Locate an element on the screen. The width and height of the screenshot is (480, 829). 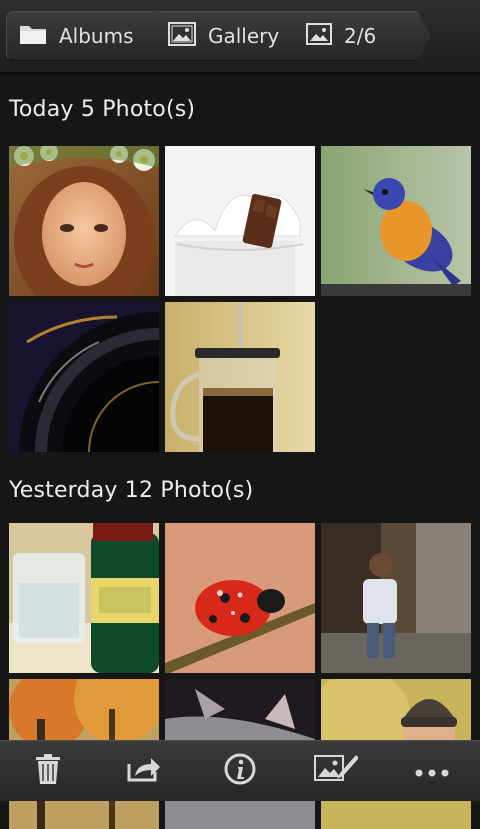
share-button is located at coordinates (144, 771).